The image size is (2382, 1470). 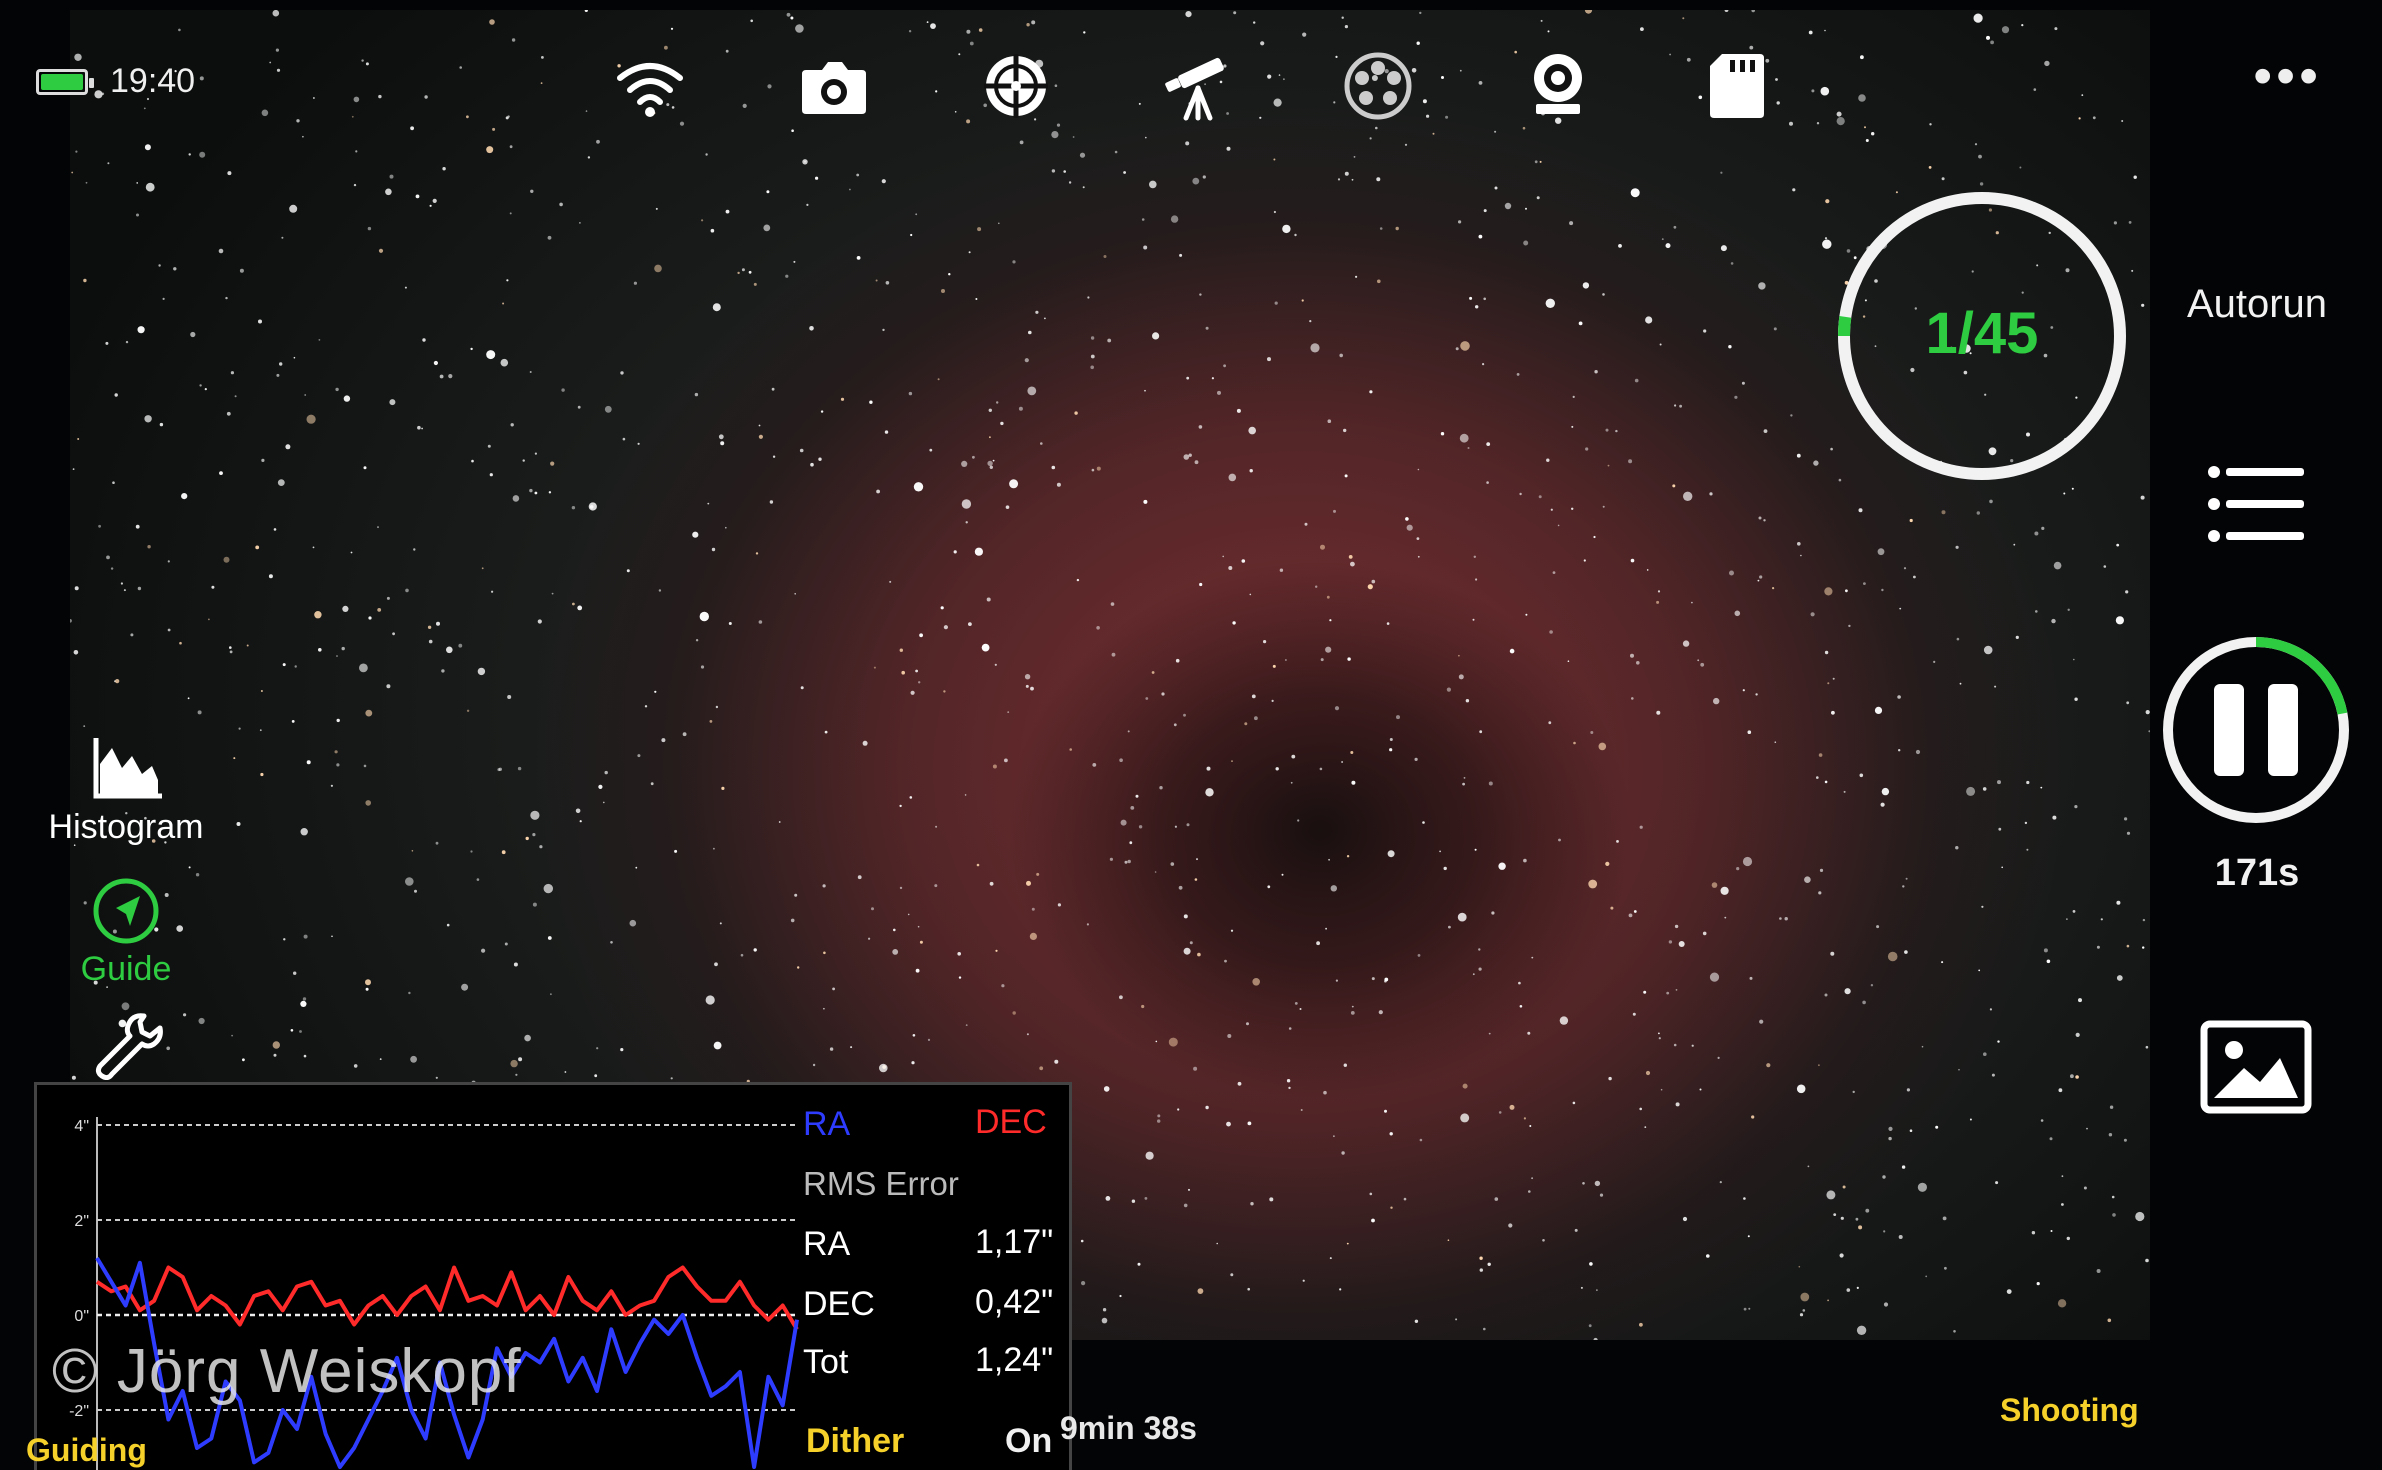 I want to click on gallery-icon, so click(x=2256, y=1067).